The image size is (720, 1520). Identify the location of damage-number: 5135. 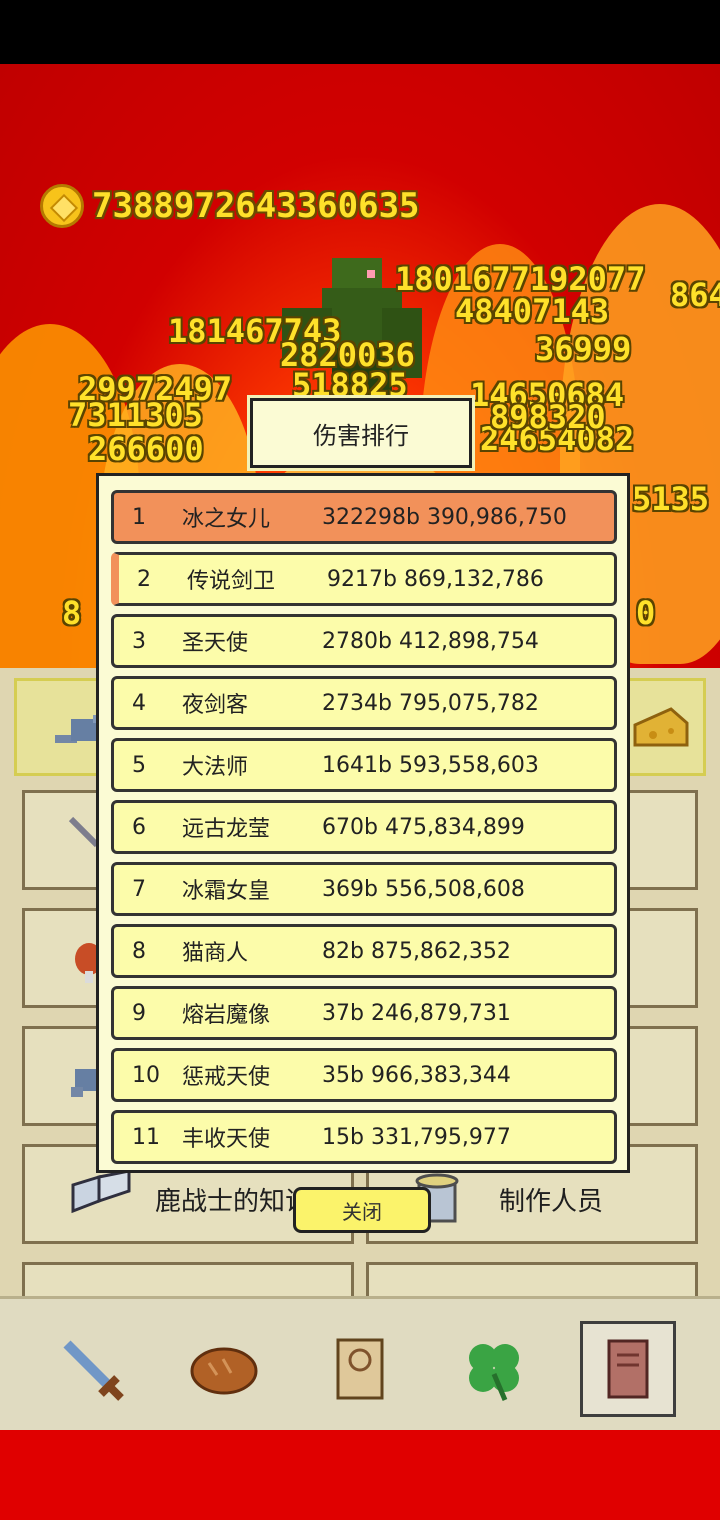
(671, 499).